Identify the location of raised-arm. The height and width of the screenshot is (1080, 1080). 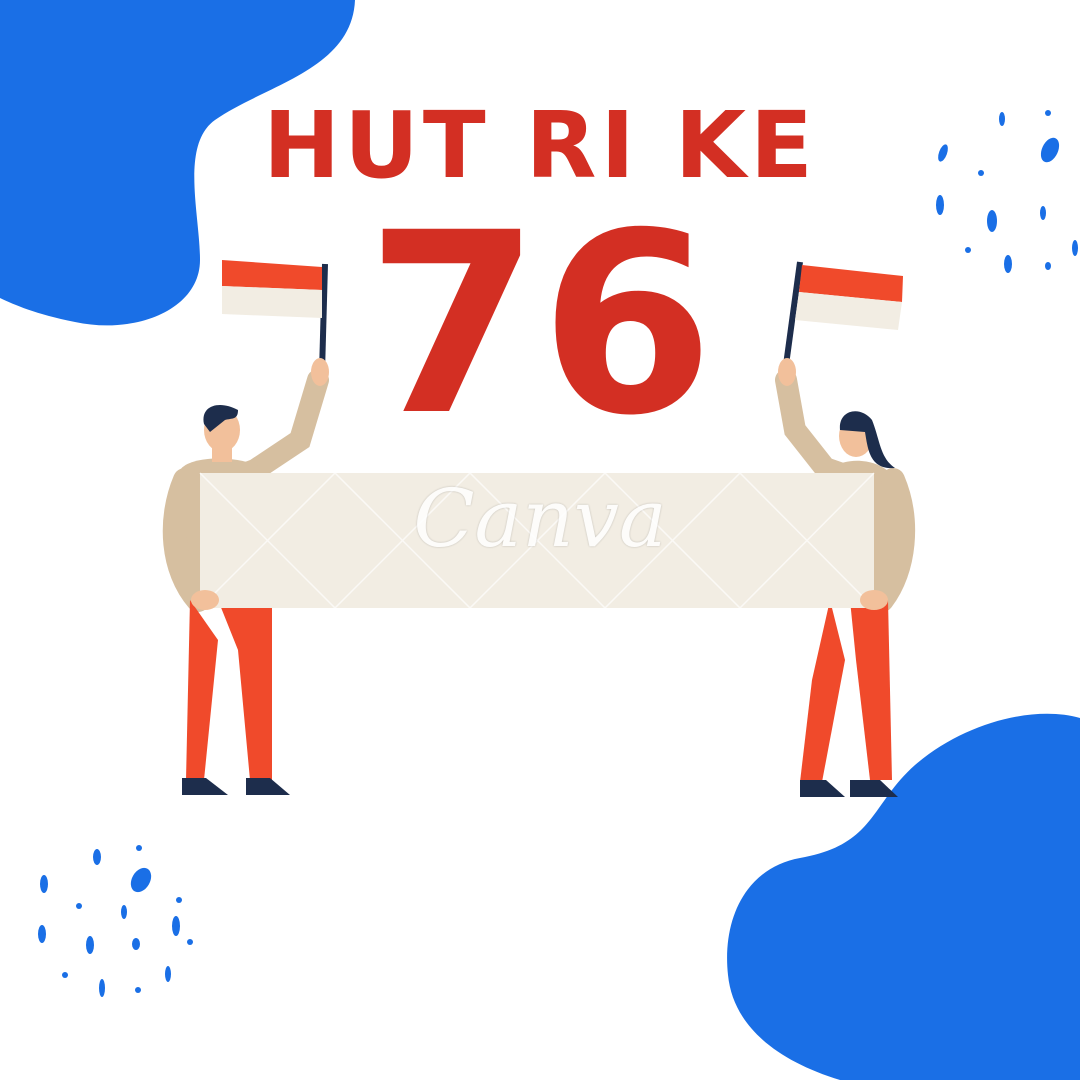
(815, 427).